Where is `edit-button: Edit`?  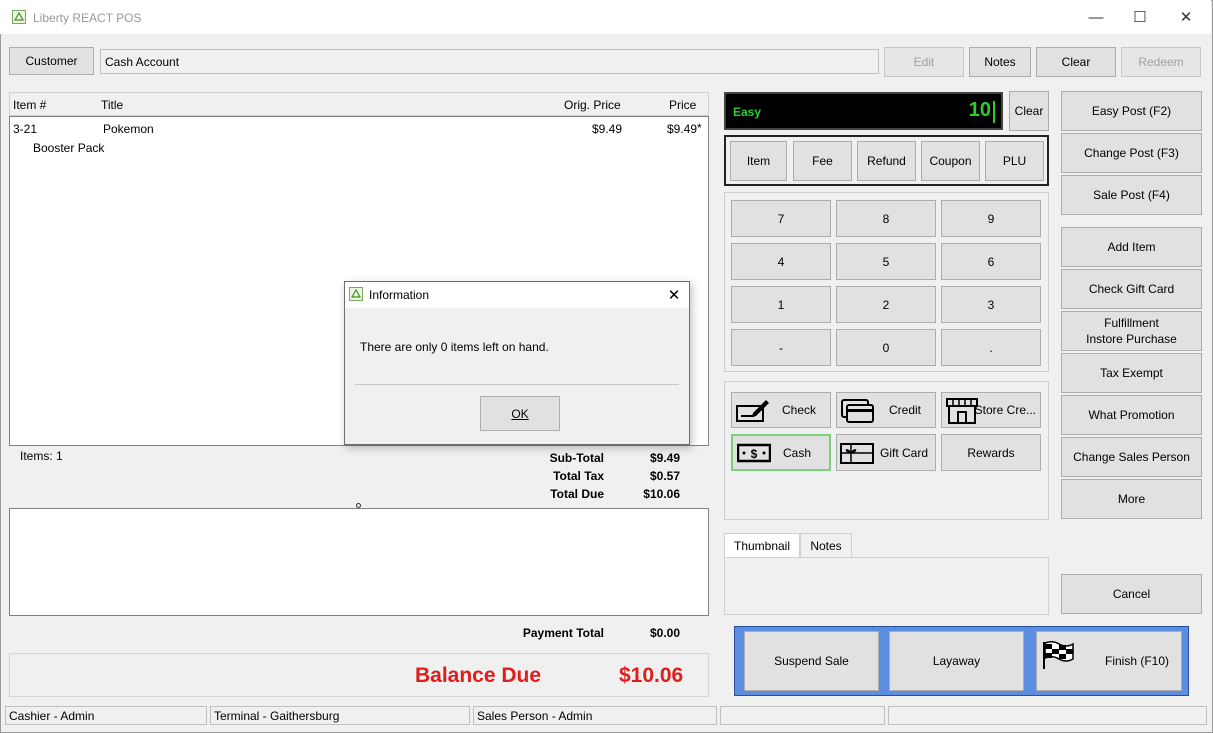 edit-button: Edit is located at coordinates (924, 62).